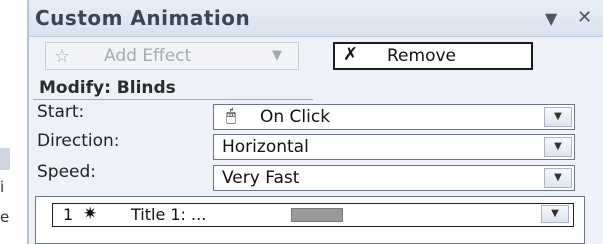 This screenshot has width=603, height=244. What do you see at coordinates (231, 116) in the screenshot?
I see `mouse-click-icon: 🖱` at bounding box center [231, 116].